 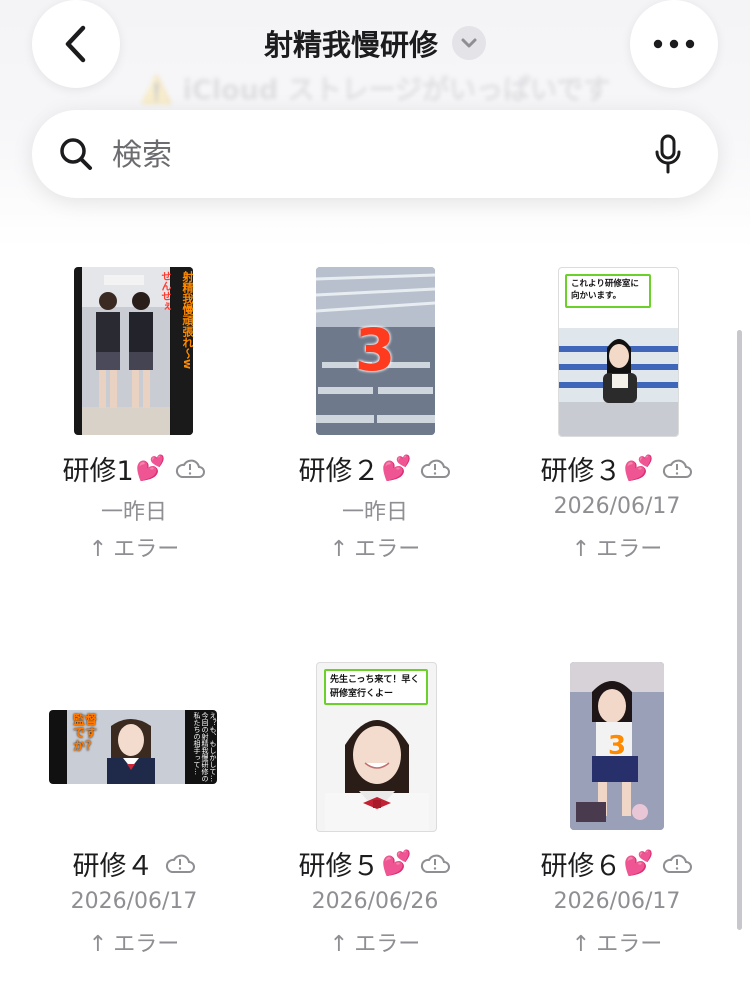 I want to click on file-item-5: 先生こっち来て！早く研修室行くよー 研修５ 💕 2026/06/26 ↑ エラー, so click(x=375, y=810).